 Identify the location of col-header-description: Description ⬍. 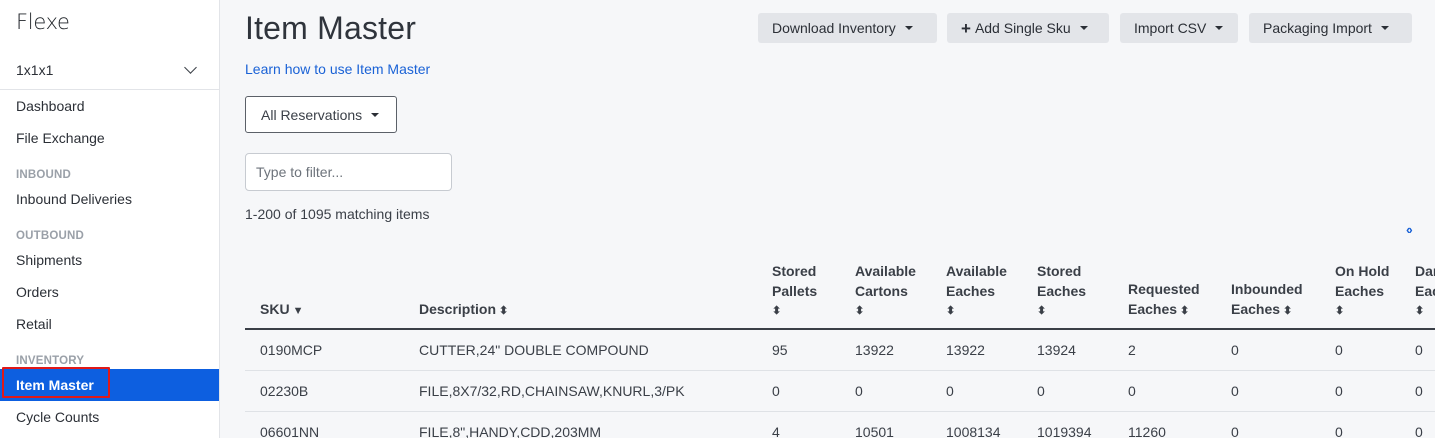
(580, 285).